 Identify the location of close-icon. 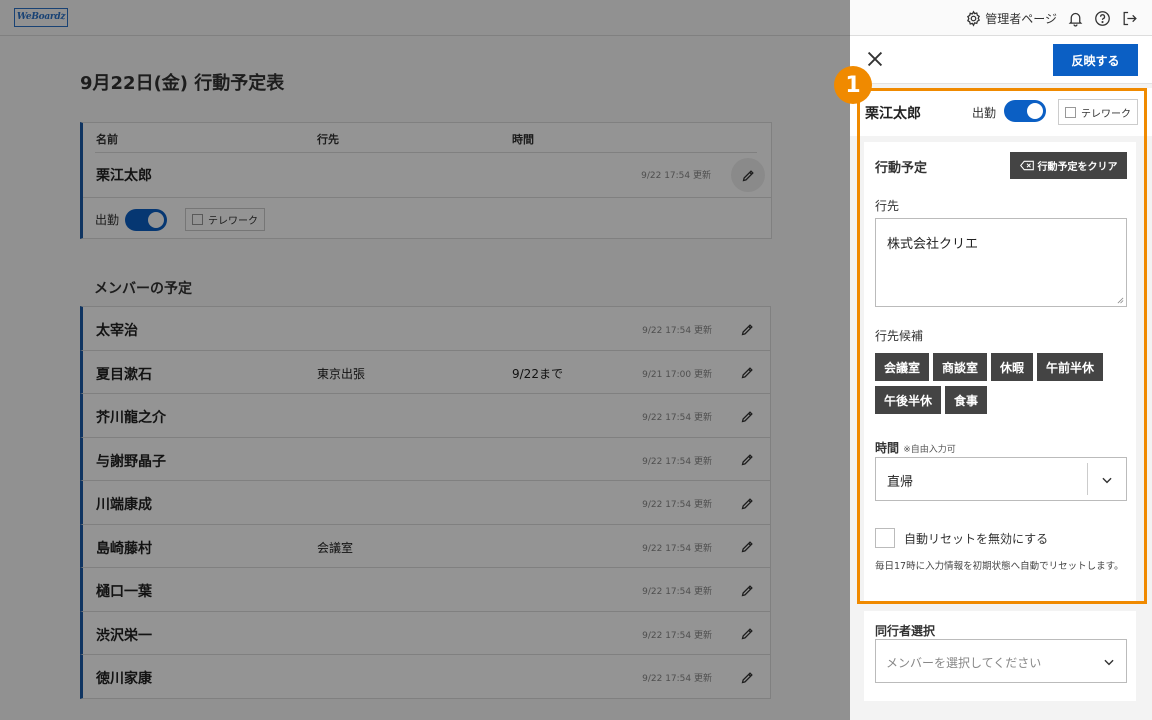
(875, 59).